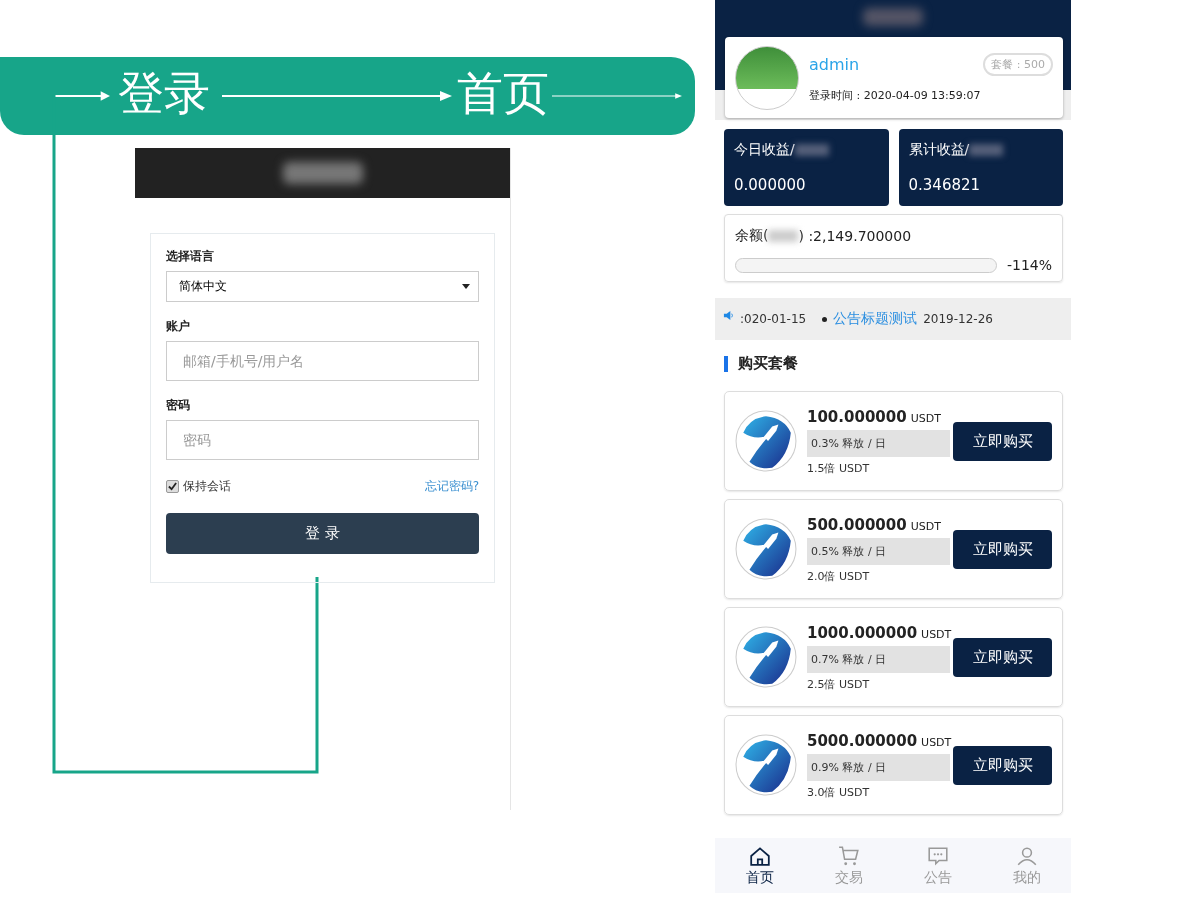 The image size is (1200, 900). I want to click on flow-step-label: 首页, so click(503, 93).